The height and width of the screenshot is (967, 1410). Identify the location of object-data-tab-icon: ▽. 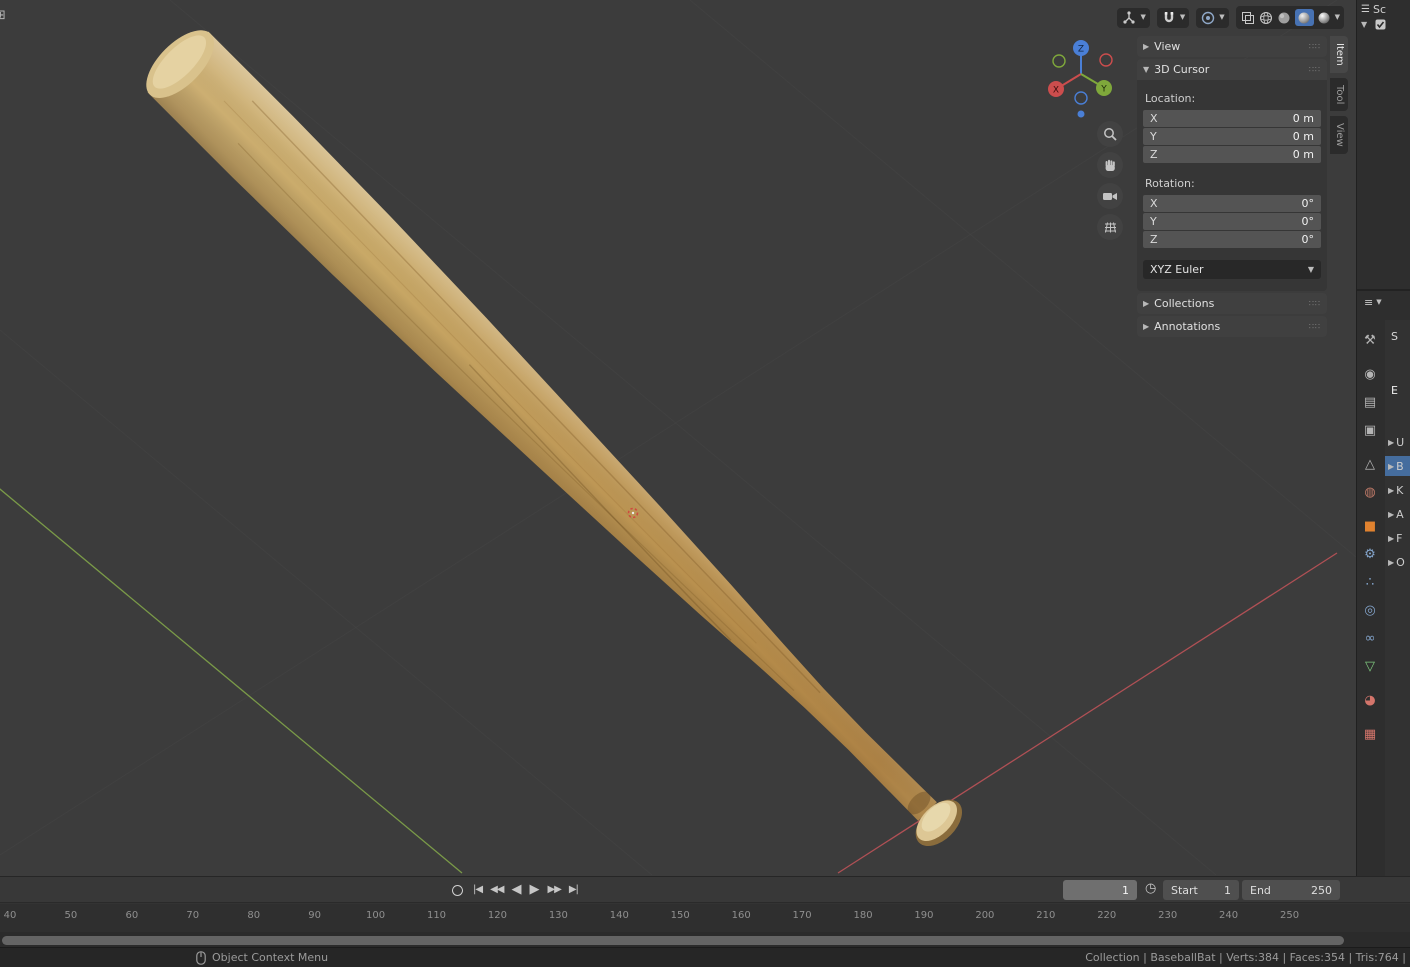
(1370, 666).